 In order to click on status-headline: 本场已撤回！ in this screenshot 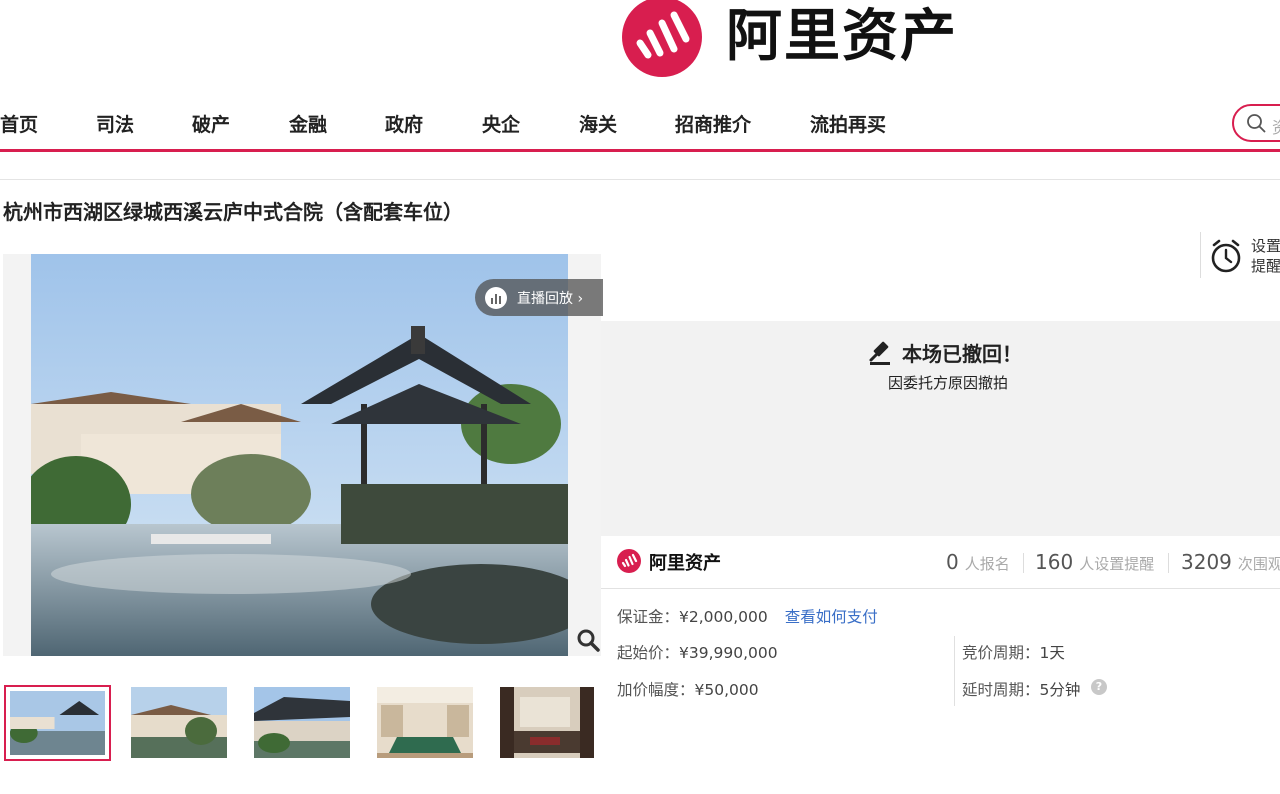, I will do `click(945, 352)`.